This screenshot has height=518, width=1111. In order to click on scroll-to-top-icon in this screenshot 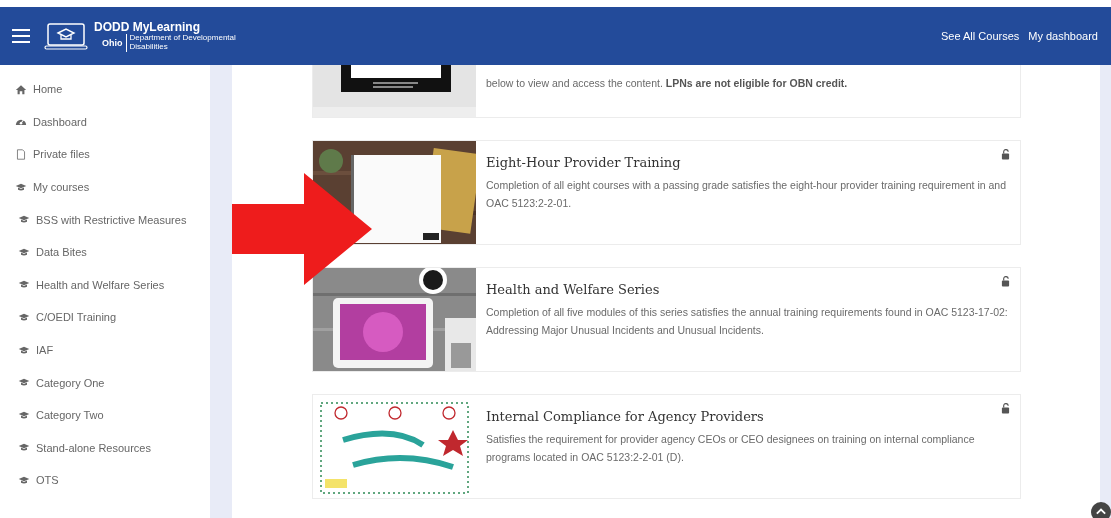, I will do `click(1101, 510)`.